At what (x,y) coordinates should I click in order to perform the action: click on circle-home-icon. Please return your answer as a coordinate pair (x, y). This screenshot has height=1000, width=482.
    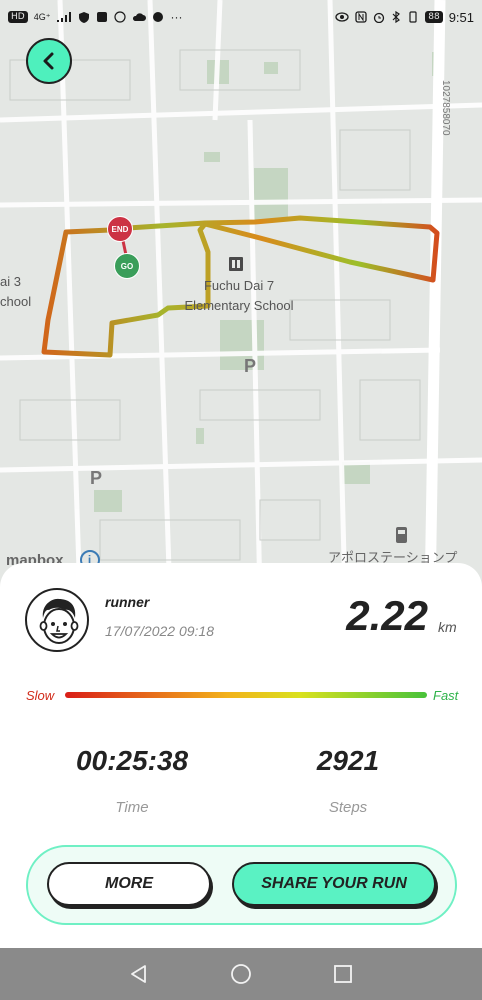
    Looking at the image, I should click on (241, 974).